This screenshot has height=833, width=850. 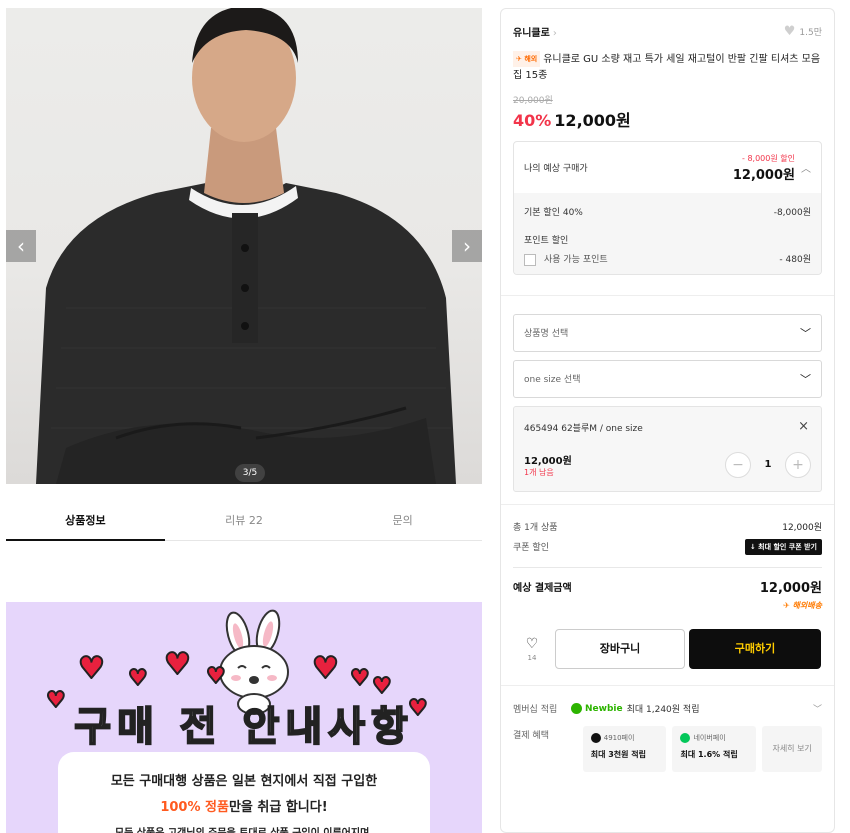 I want to click on quantity-stepper: − 1 +, so click(x=768, y=464).